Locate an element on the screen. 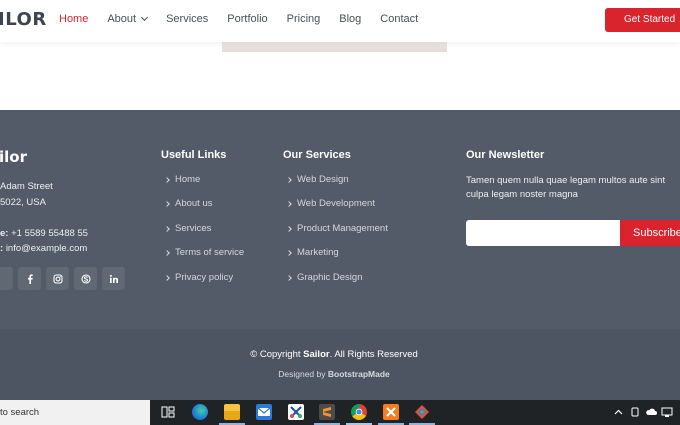 This screenshot has height=425, width=680. copyright-brand: Sailor is located at coordinates (316, 354).